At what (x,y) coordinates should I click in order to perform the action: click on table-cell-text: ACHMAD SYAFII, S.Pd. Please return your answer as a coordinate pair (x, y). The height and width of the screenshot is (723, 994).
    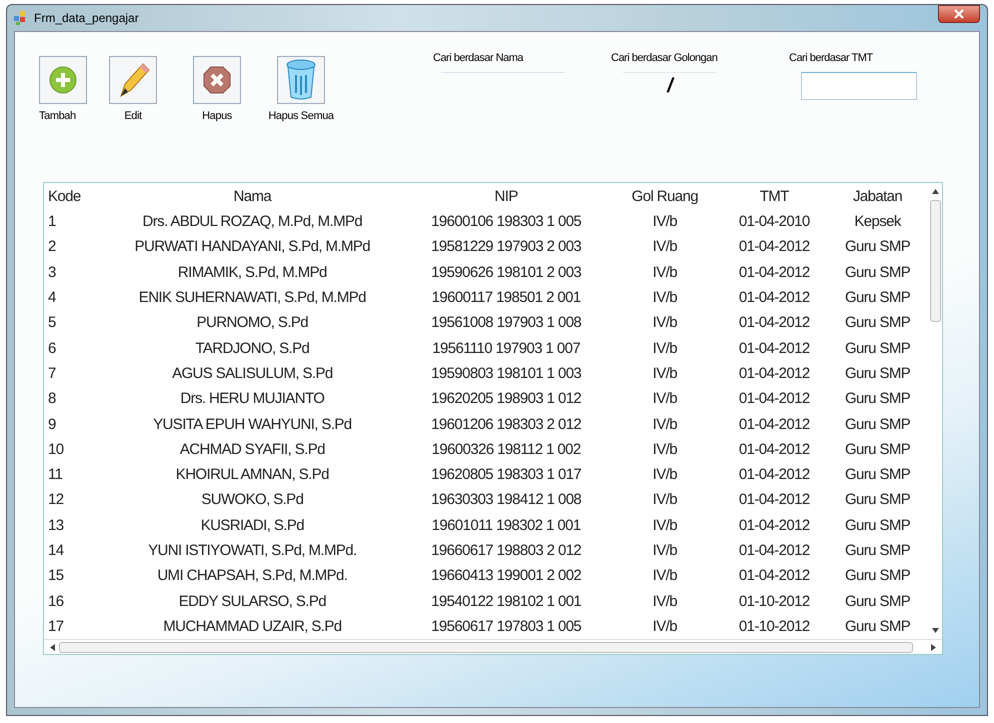
    Looking at the image, I should click on (252, 450).